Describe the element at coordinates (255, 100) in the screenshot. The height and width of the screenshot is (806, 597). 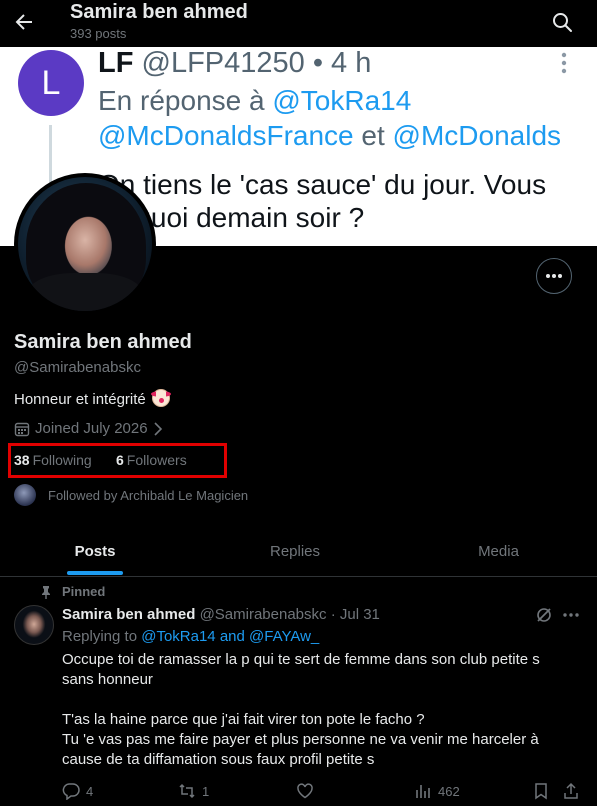
I see `banner-reply-line: En réponse à @TokRa14` at that location.